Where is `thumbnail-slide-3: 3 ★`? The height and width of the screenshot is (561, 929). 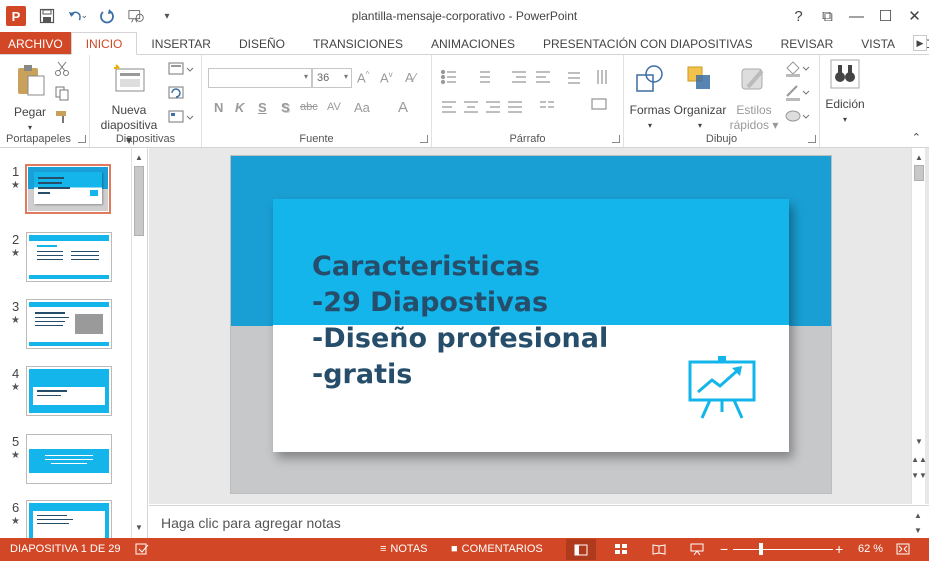 thumbnail-slide-3: 3 ★ is located at coordinates (65, 329).